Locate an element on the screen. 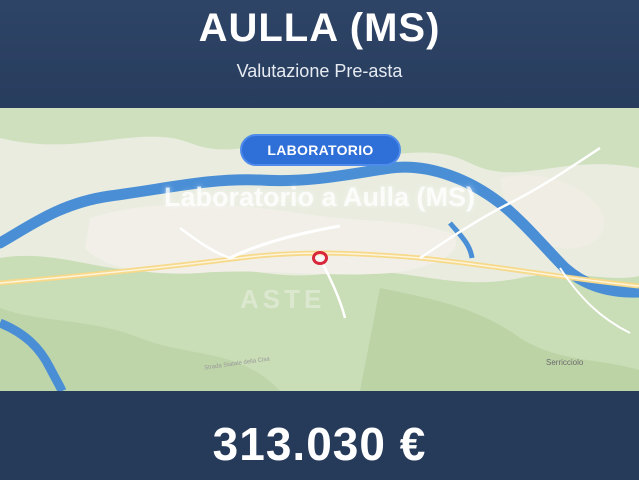  page-subtitle: Valutazione Pre-asta is located at coordinates (319, 71).